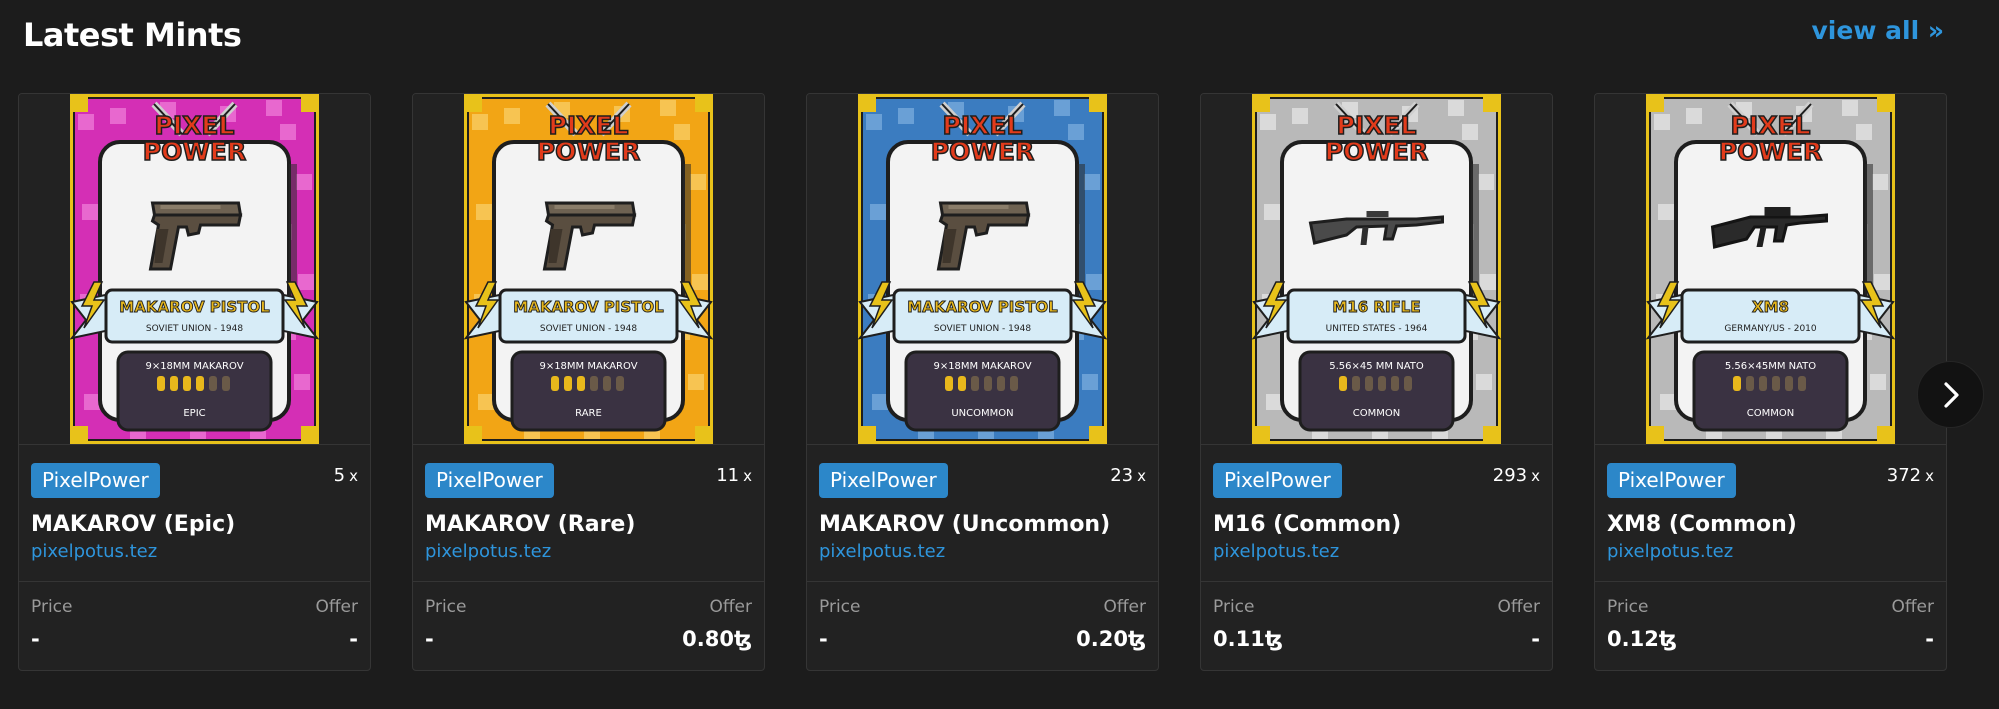 The width and height of the screenshot is (1999, 709). I want to click on nft-name: MAKAROV (Rare), so click(530, 524).